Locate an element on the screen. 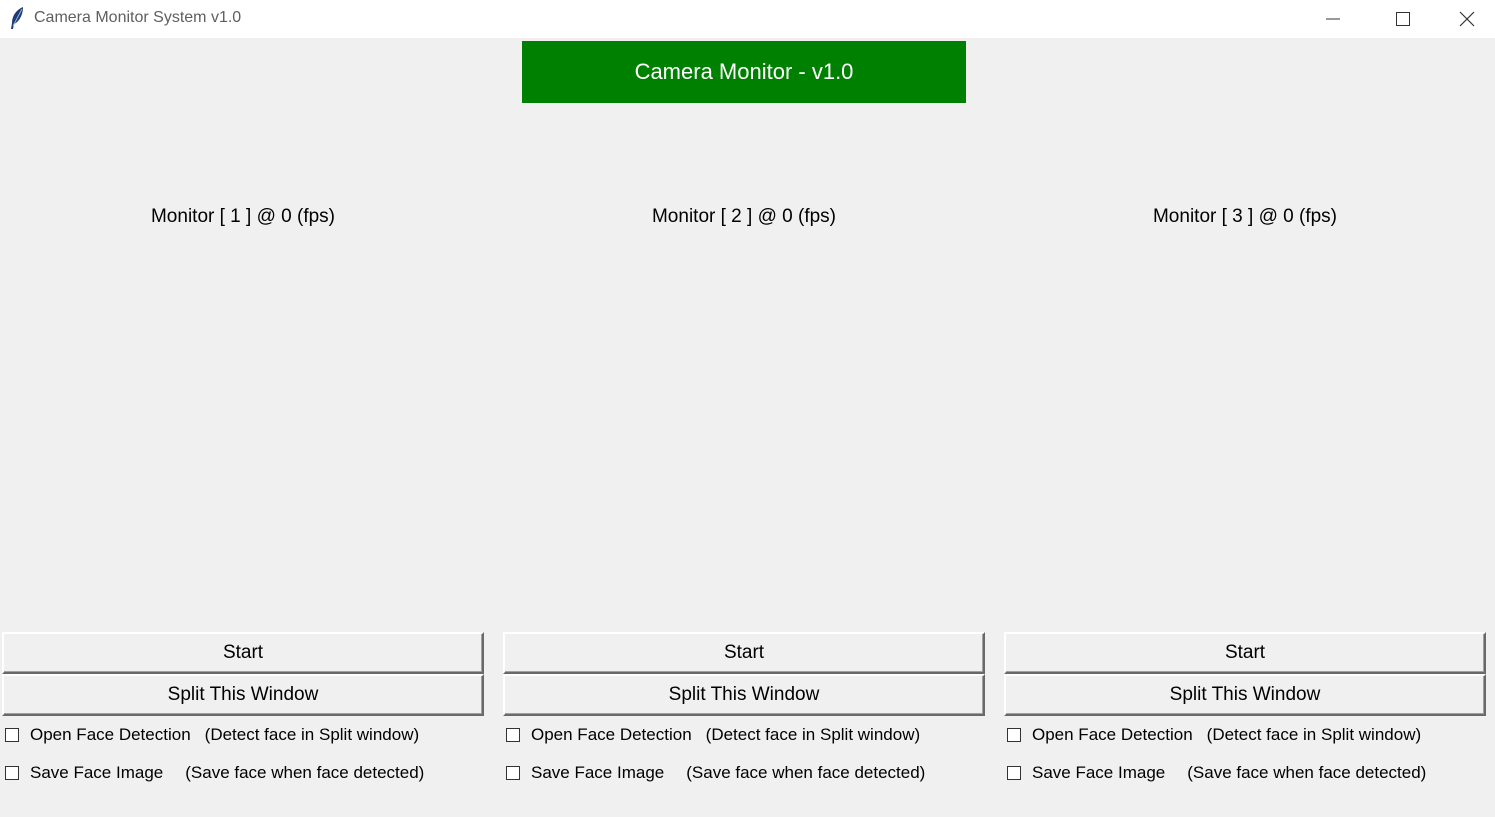 The image size is (1495, 817). maximize-button is located at coordinates (1403, 19).